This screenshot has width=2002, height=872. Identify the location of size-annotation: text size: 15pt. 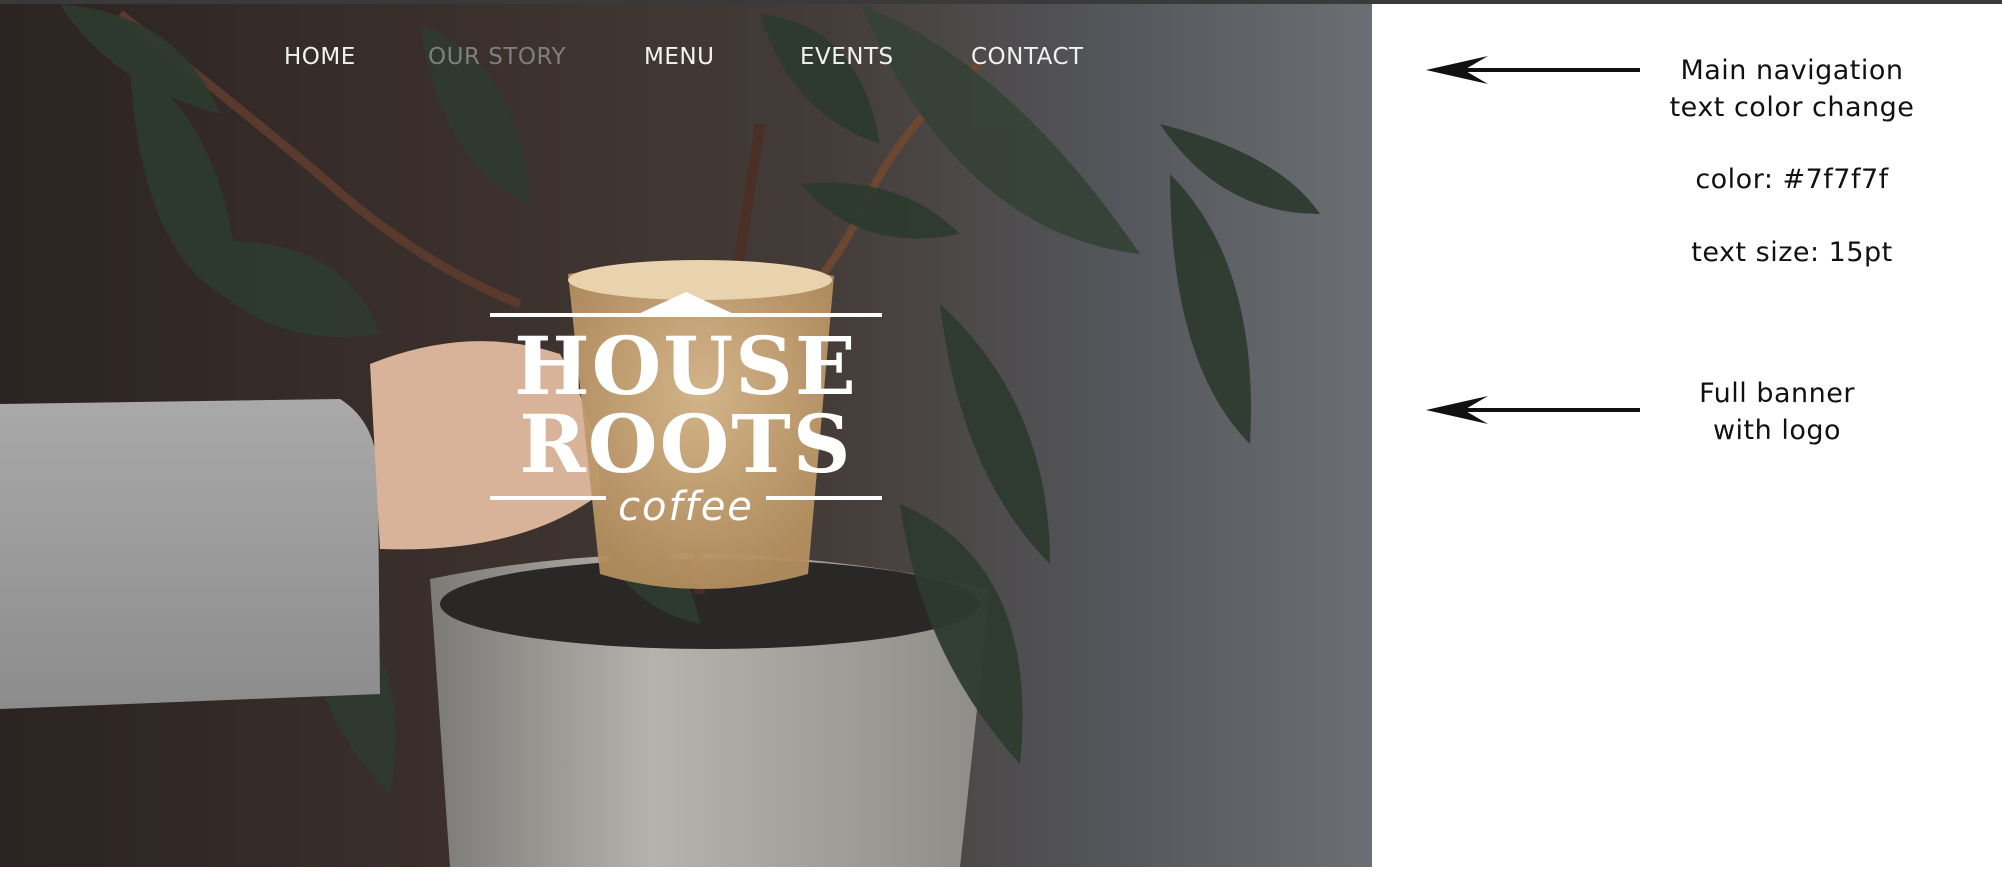
(1792, 252).